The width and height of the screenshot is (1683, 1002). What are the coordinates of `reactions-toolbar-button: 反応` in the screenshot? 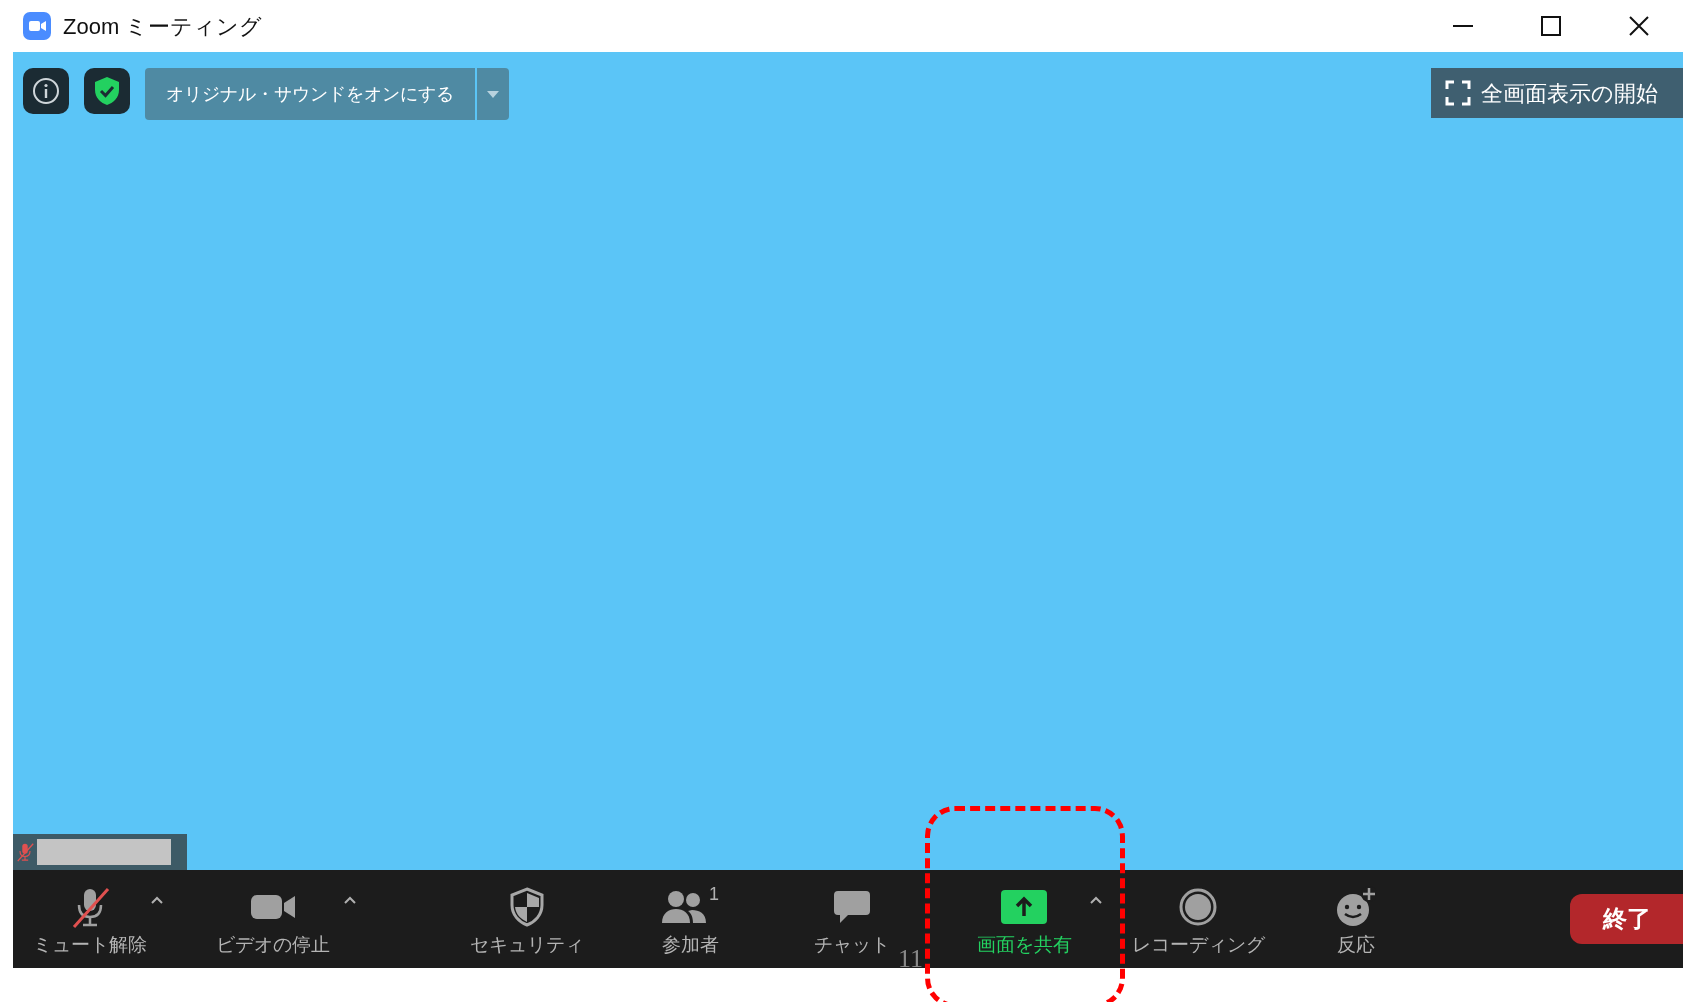 It's located at (1356, 919).